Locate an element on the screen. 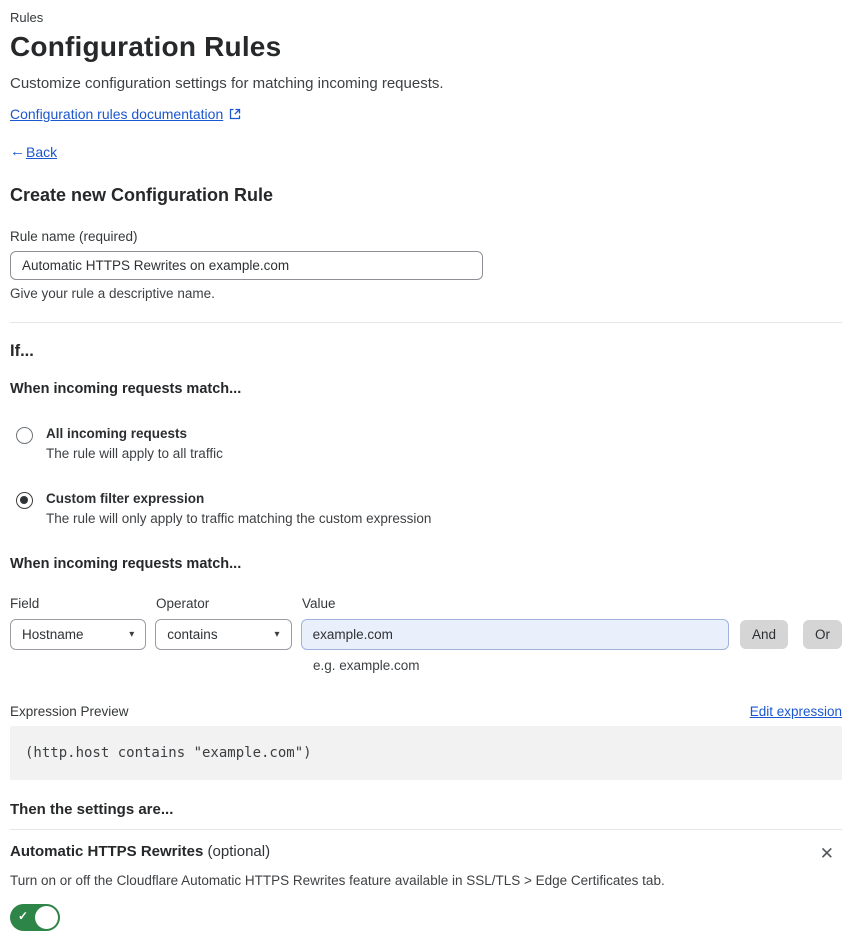  operator-select: contains ▾ is located at coordinates (223, 634).